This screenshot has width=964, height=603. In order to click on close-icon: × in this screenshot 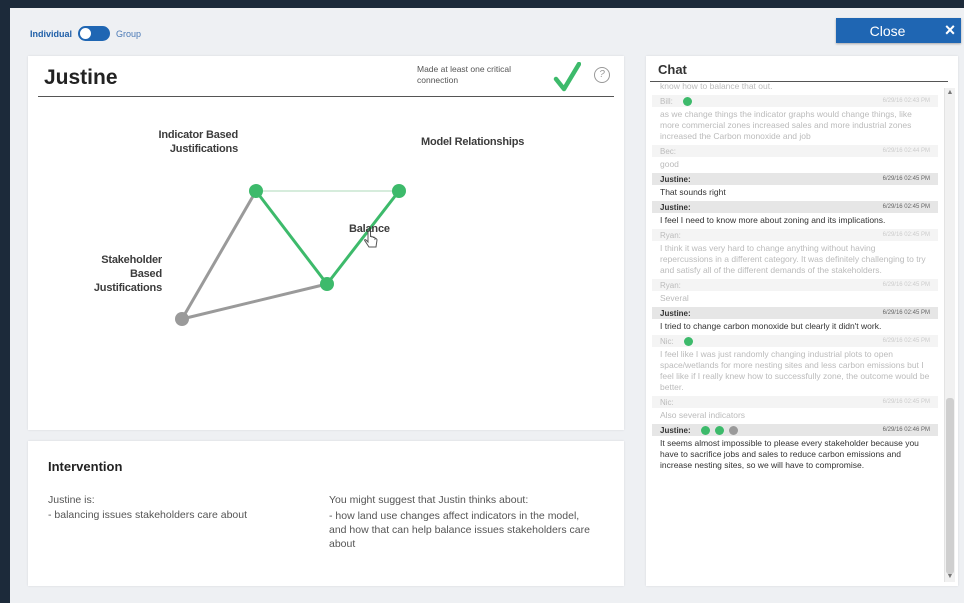, I will do `click(950, 30)`.